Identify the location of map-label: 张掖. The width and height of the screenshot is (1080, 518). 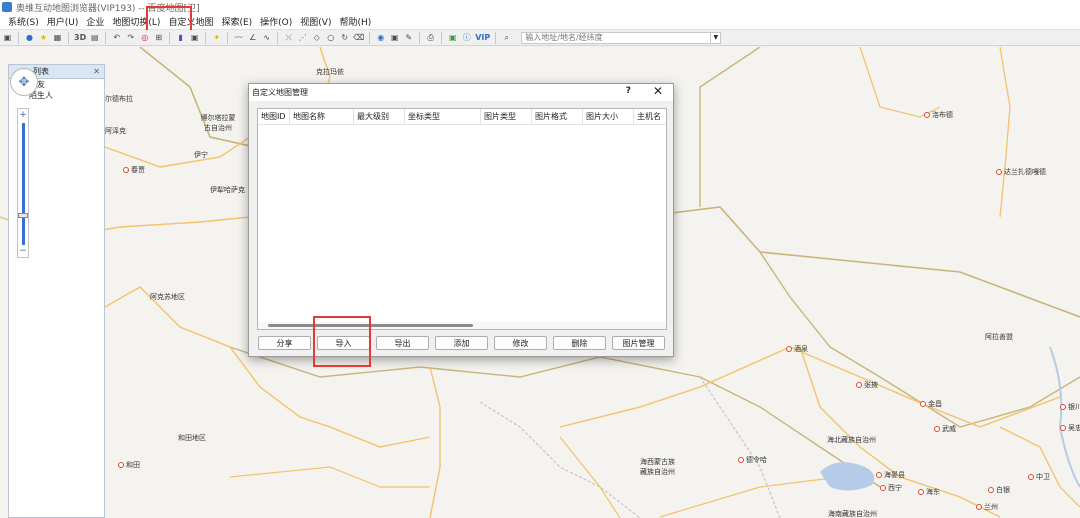
(867, 385).